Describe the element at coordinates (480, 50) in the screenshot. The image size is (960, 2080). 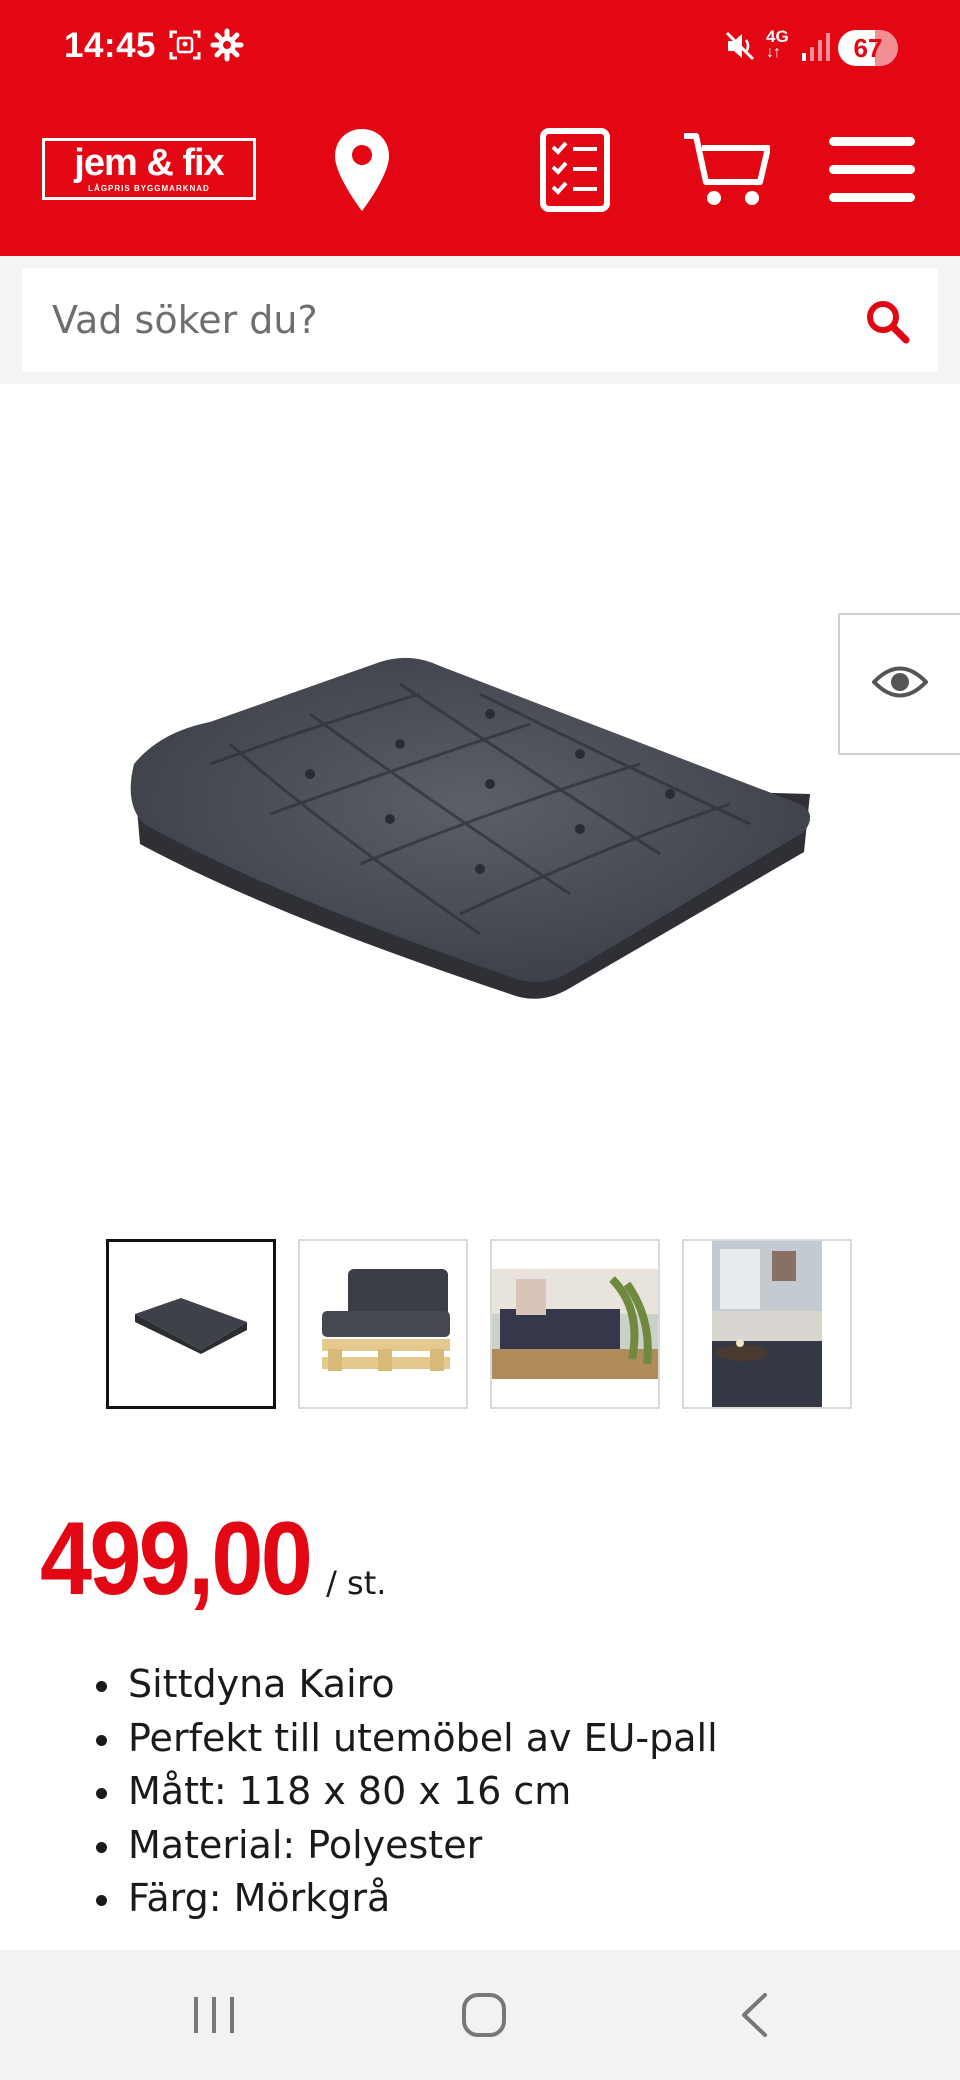
I see `status-bar: 14:45 4G ↓↑ 67` at that location.